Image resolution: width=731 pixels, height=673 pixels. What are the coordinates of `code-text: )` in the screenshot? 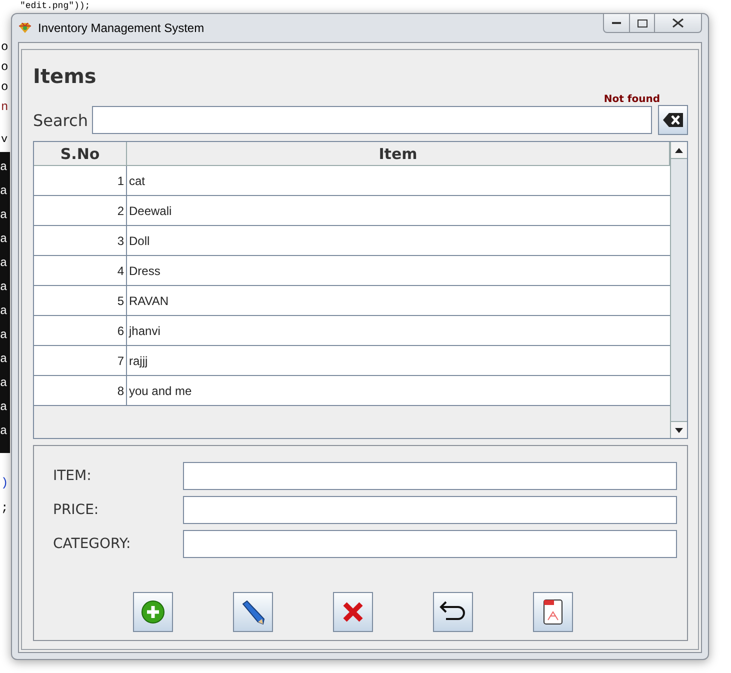 It's located at (4, 483).